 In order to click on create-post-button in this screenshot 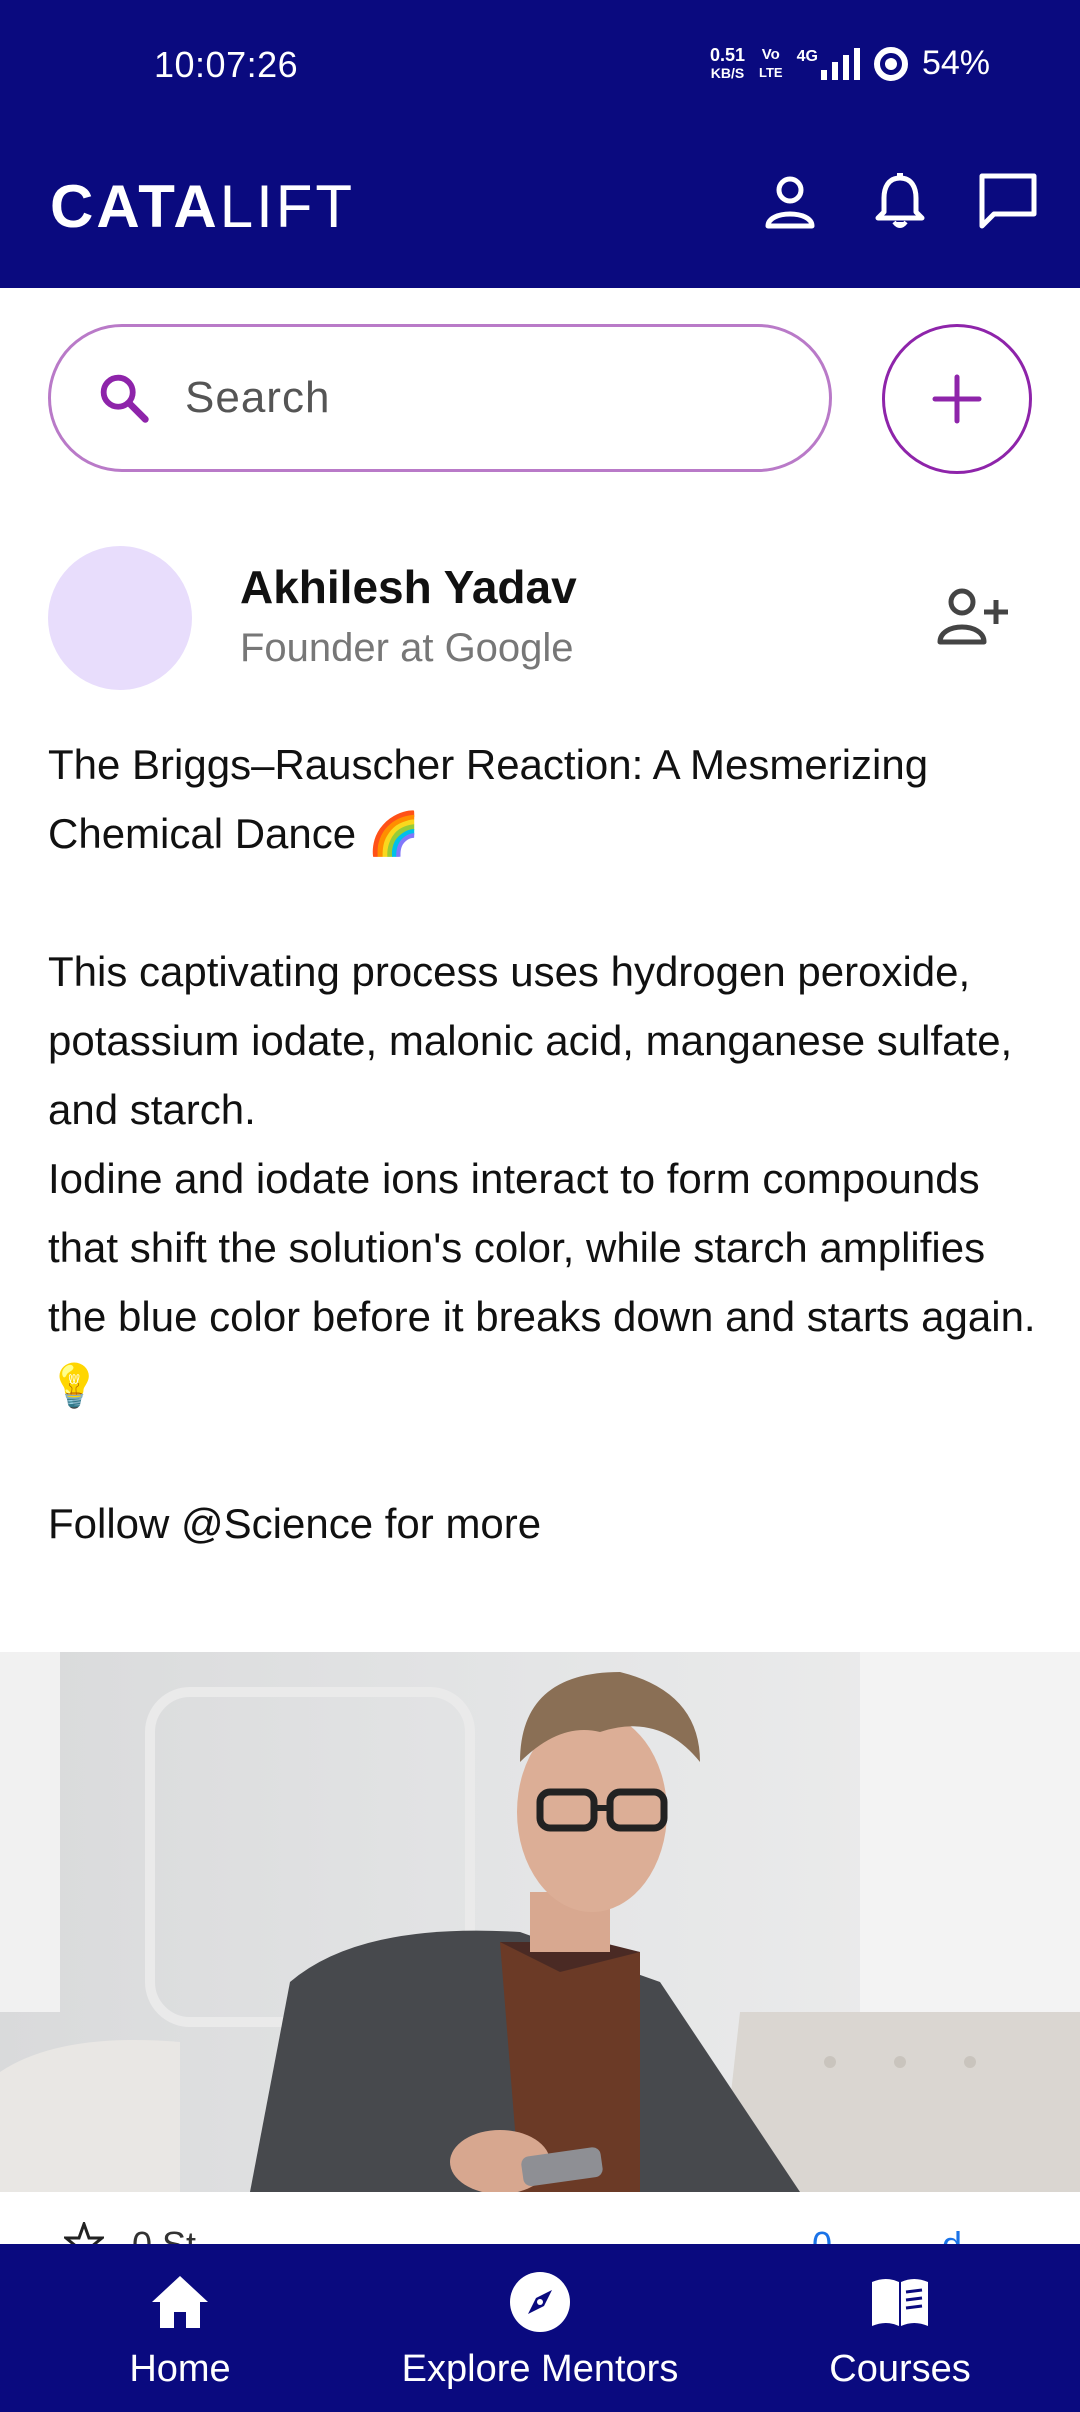, I will do `click(957, 399)`.